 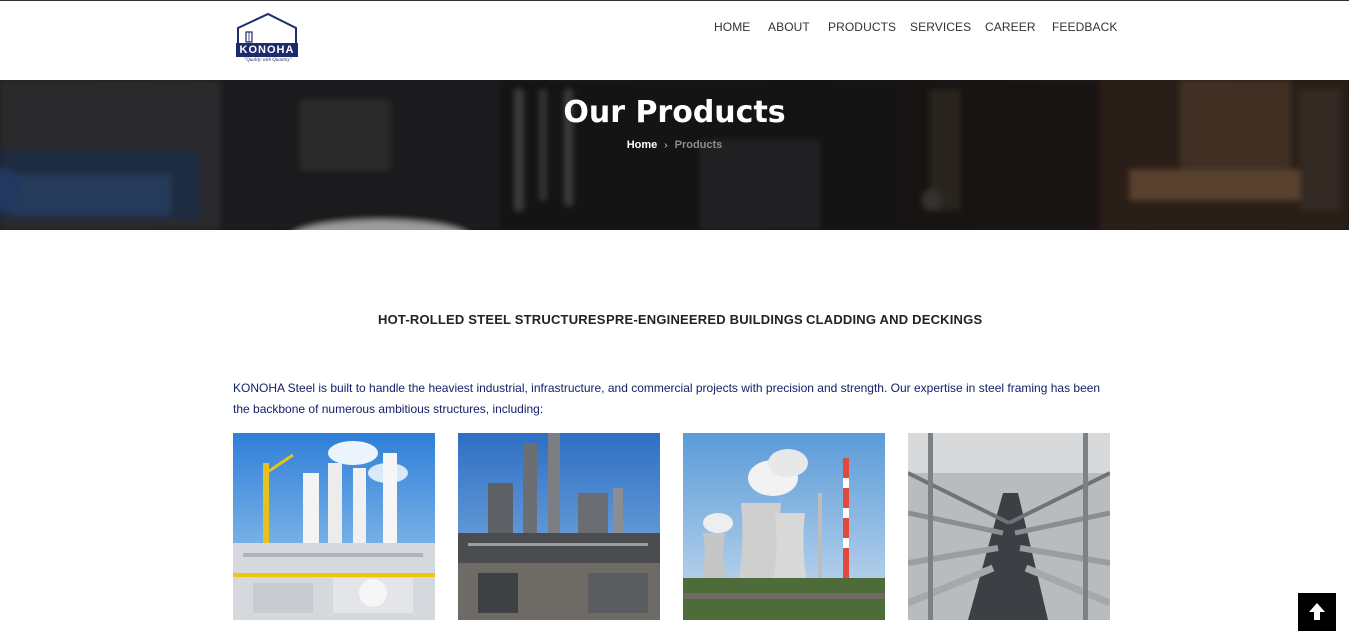 What do you see at coordinates (732, 27) in the screenshot?
I see `nav-home: HOME` at bounding box center [732, 27].